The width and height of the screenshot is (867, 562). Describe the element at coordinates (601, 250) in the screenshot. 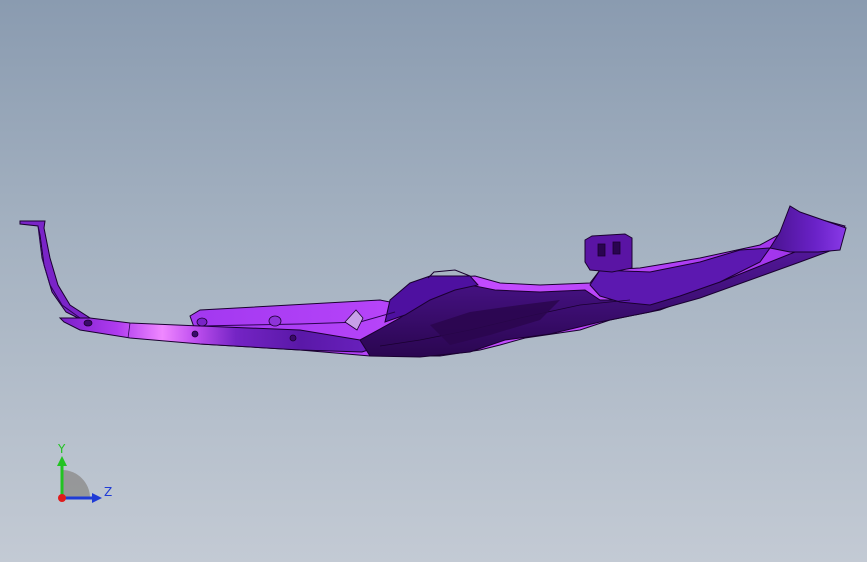

I see `bracket-slot-left` at that location.